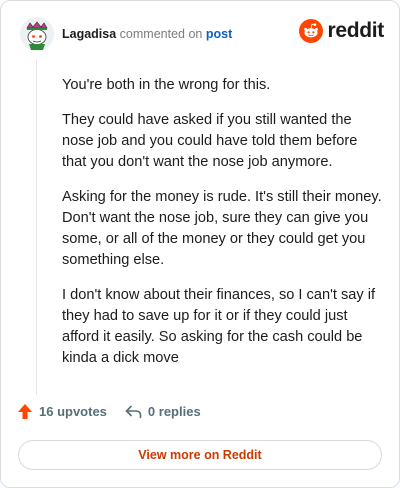  What do you see at coordinates (73, 411) in the screenshot?
I see `upvotes-count: 16 upvotes` at bounding box center [73, 411].